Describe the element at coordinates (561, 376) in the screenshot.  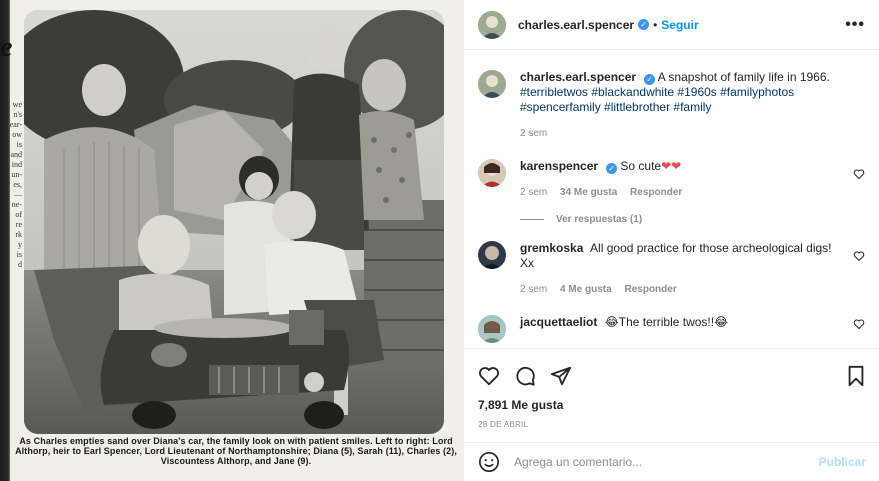
I see `share-paper-plane-icon` at that location.